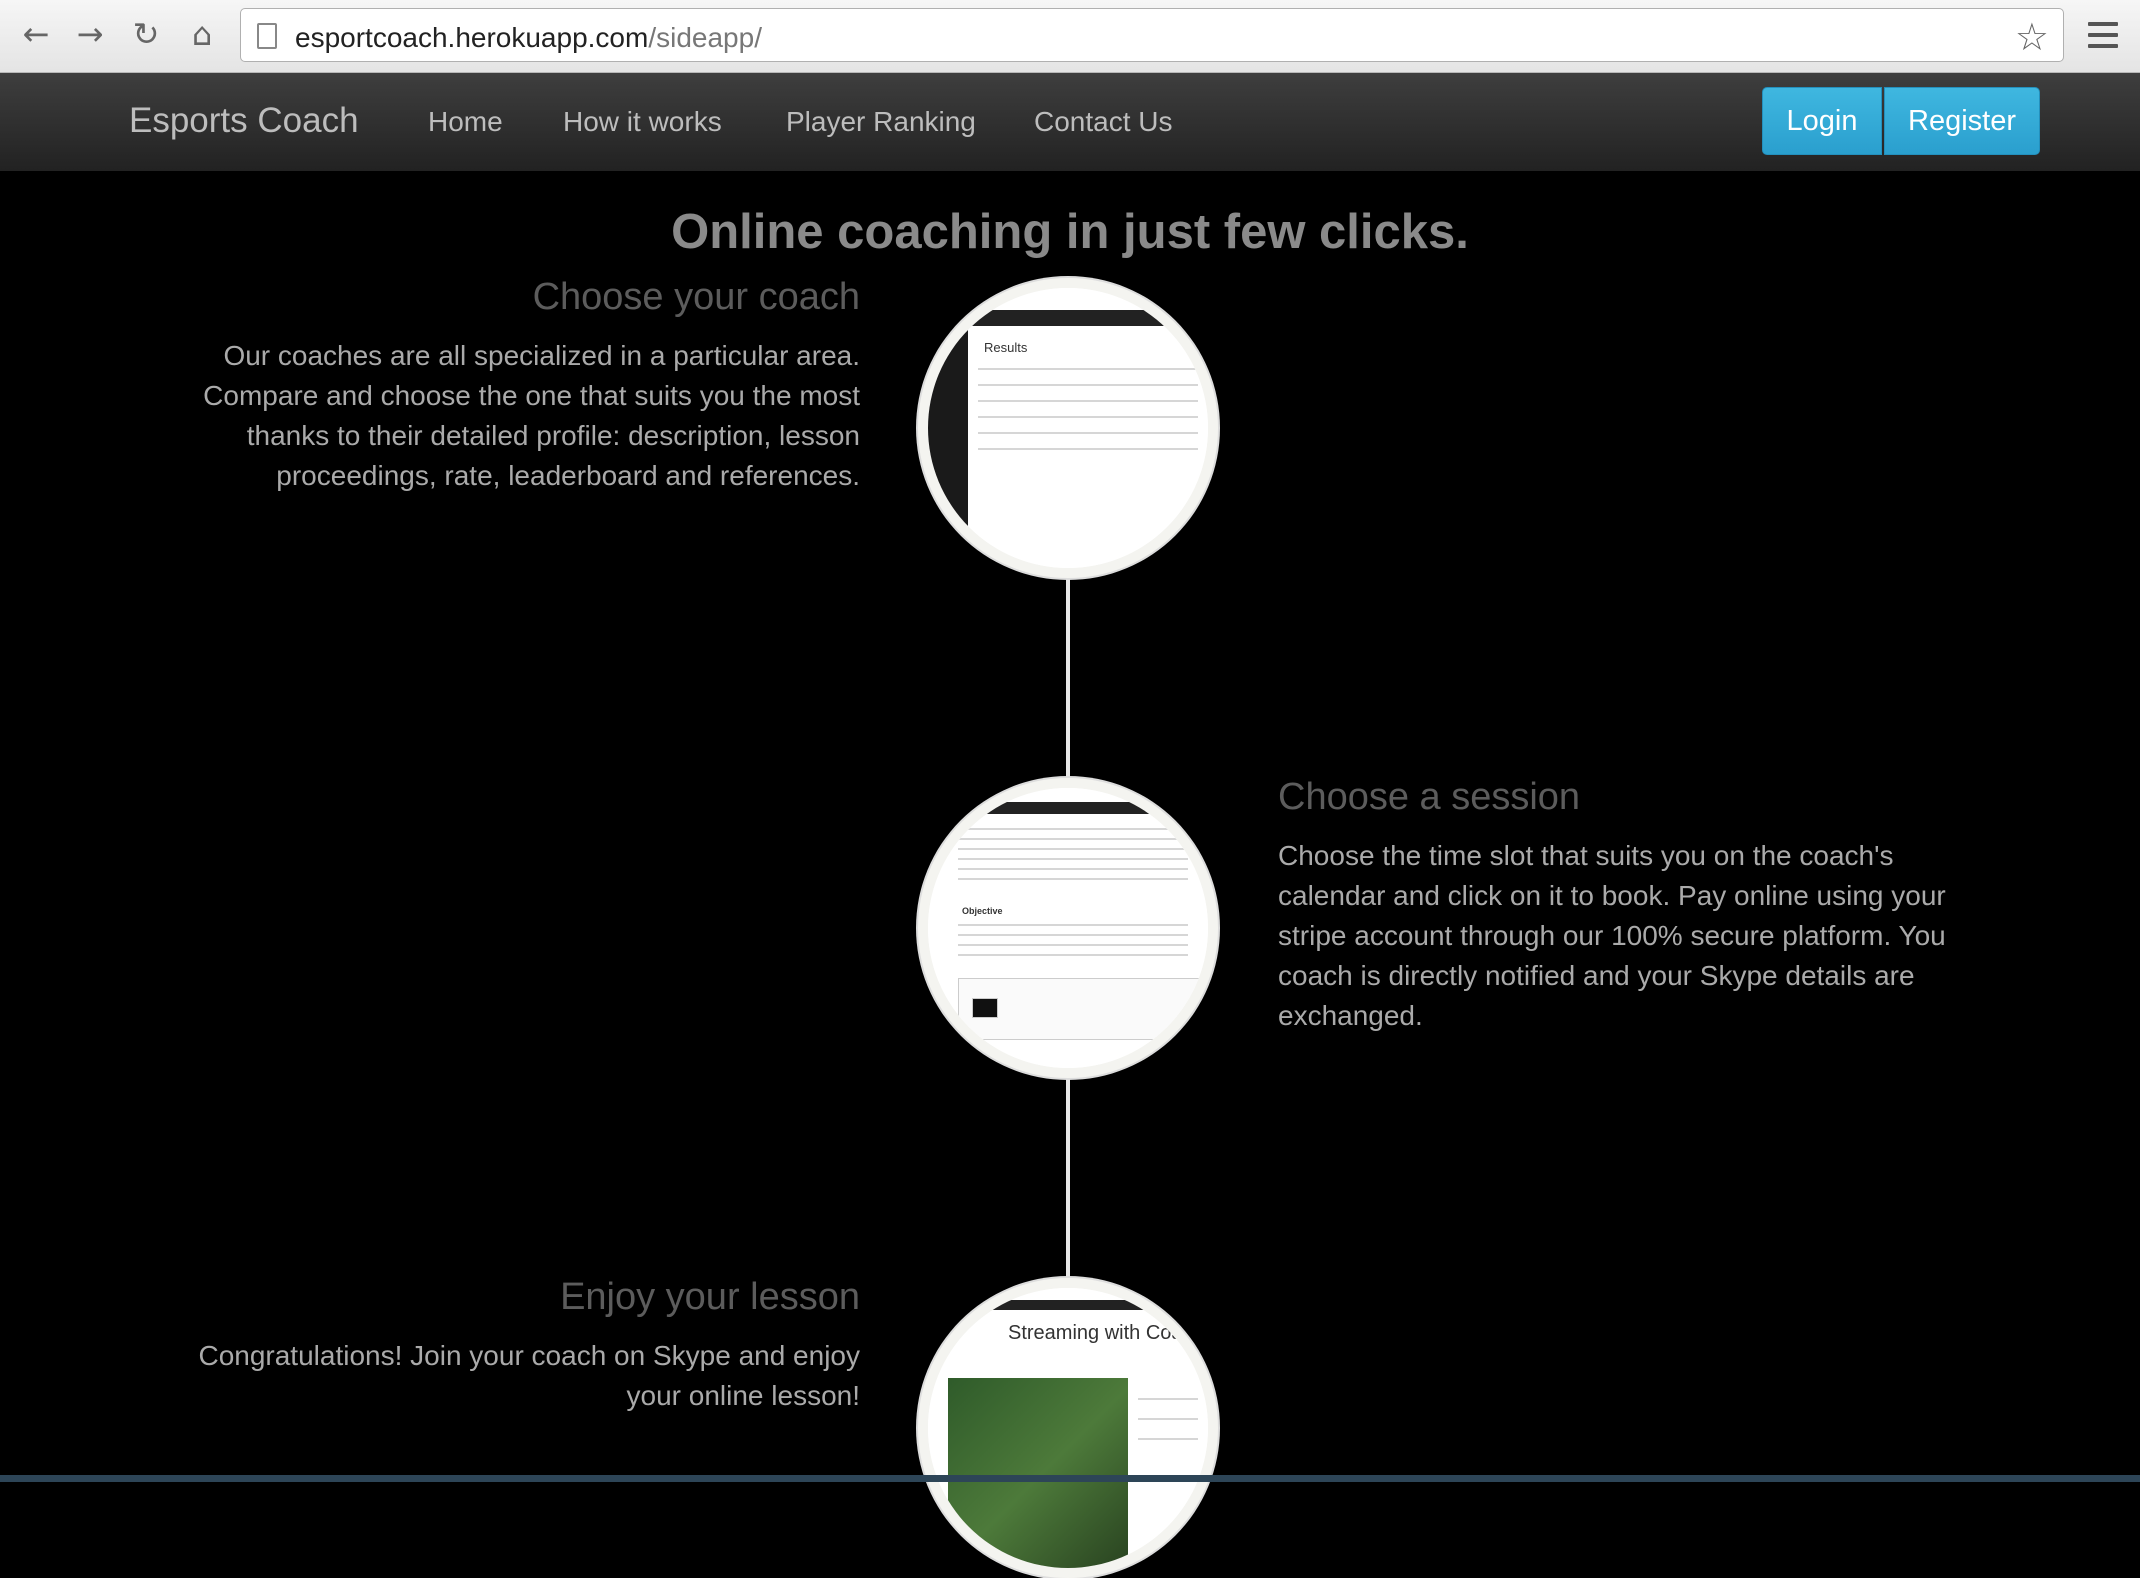  I want to click on address-bar: esportcoach.herokuapp.com/sideapp/ ☆, so click(1152, 35).